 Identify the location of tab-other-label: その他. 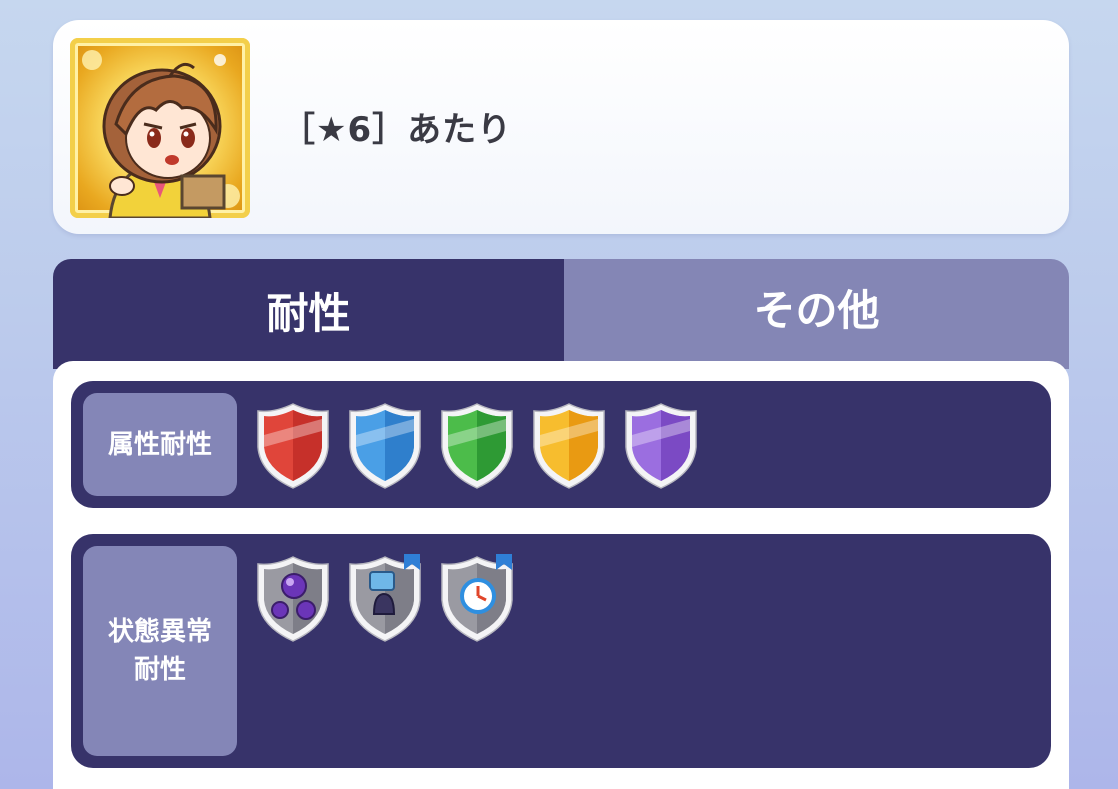
(816, 310).